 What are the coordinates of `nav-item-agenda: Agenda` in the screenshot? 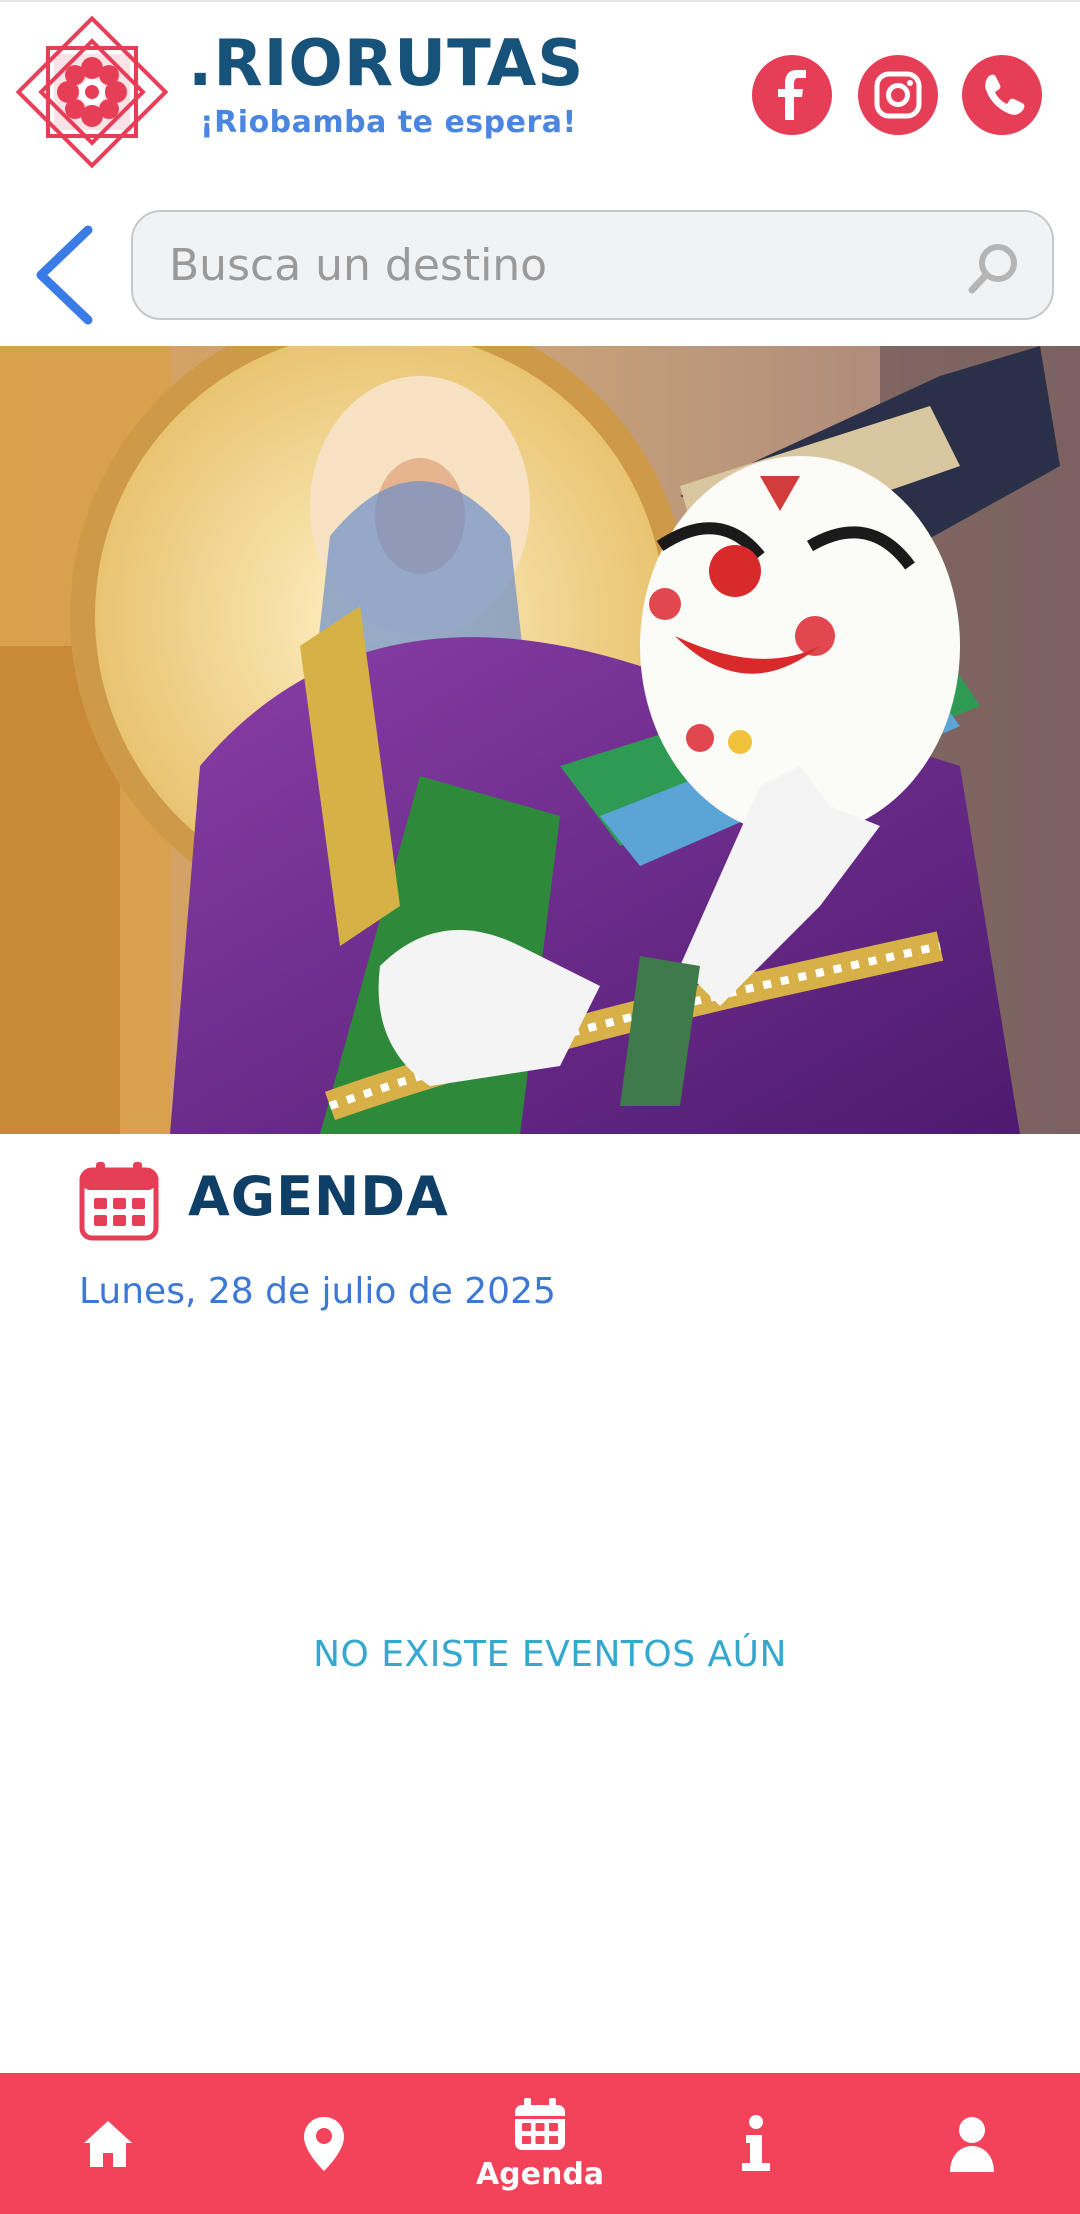 It's located at (540, 2143).